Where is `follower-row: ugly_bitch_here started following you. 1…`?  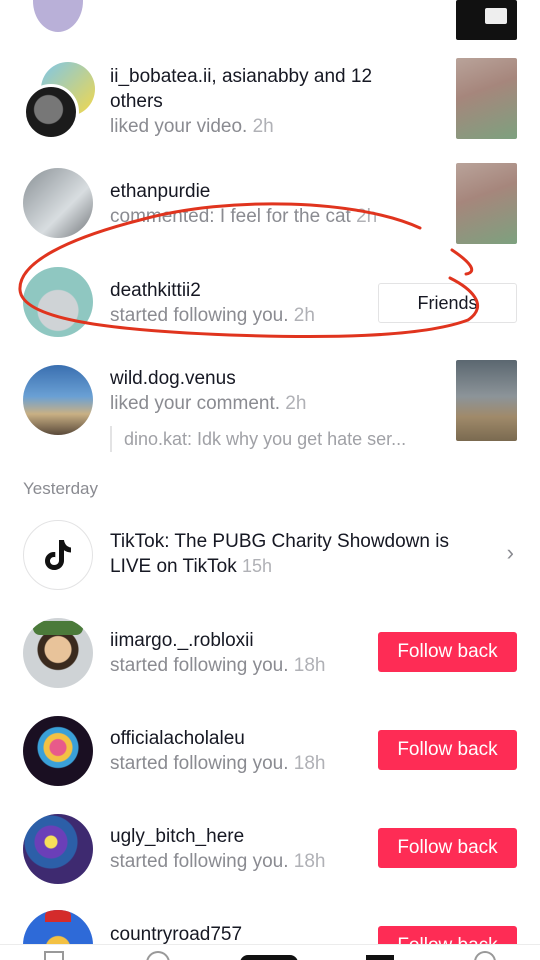
follower-row: ugly_bitch_here started following you. 1… is located at coordinates (270, 849).